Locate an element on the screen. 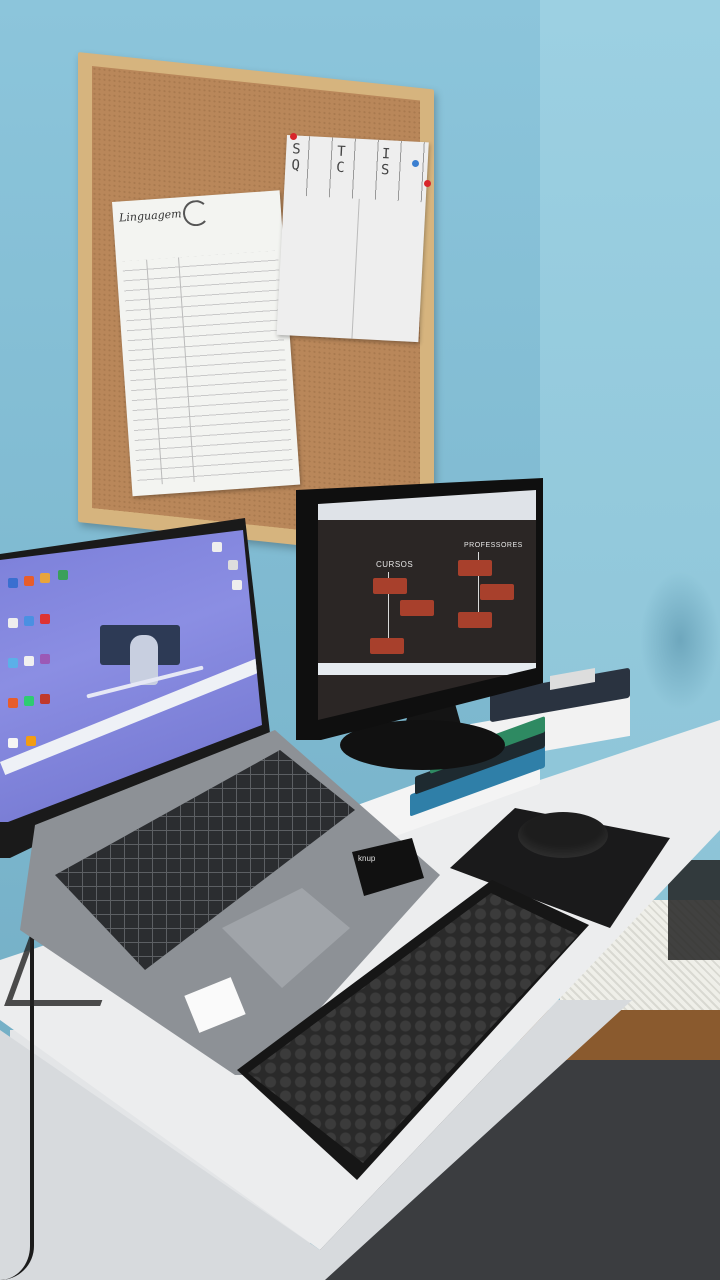  org-header-left: CURSOS is located at coordinates (395, 564).